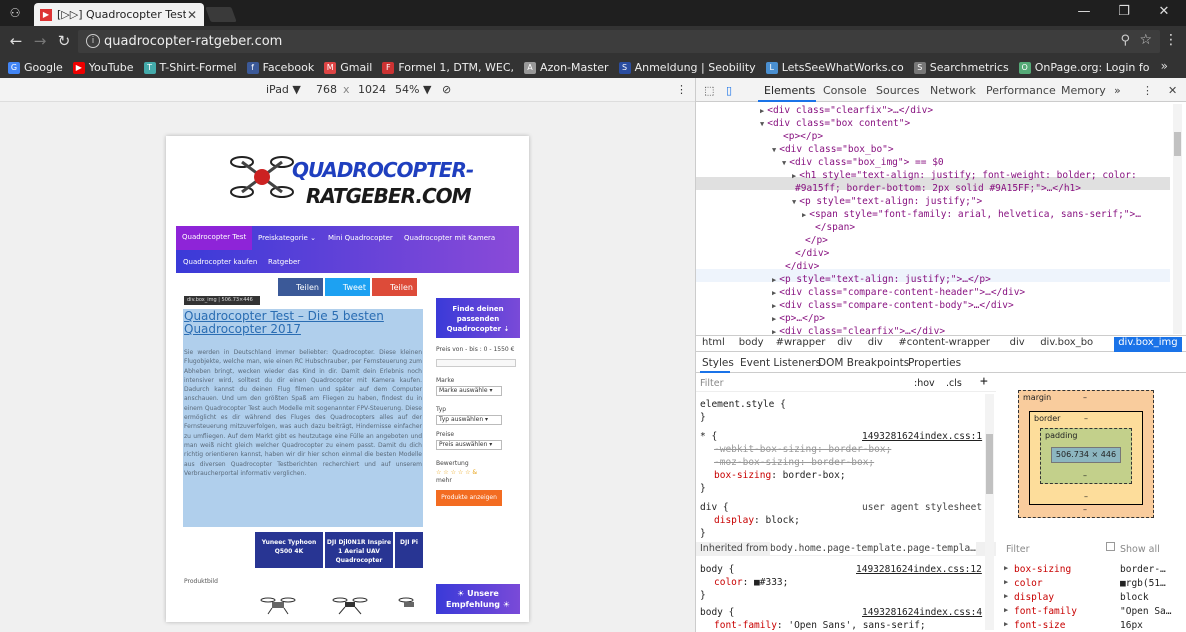 Image resolution: width=1186 pixels, height=632 pixels. What do you see at coordinates (190, 67) in the screenshot?
I see `bookmark-item: T T-Shirt-Formel` at bounding box center [190, 67].